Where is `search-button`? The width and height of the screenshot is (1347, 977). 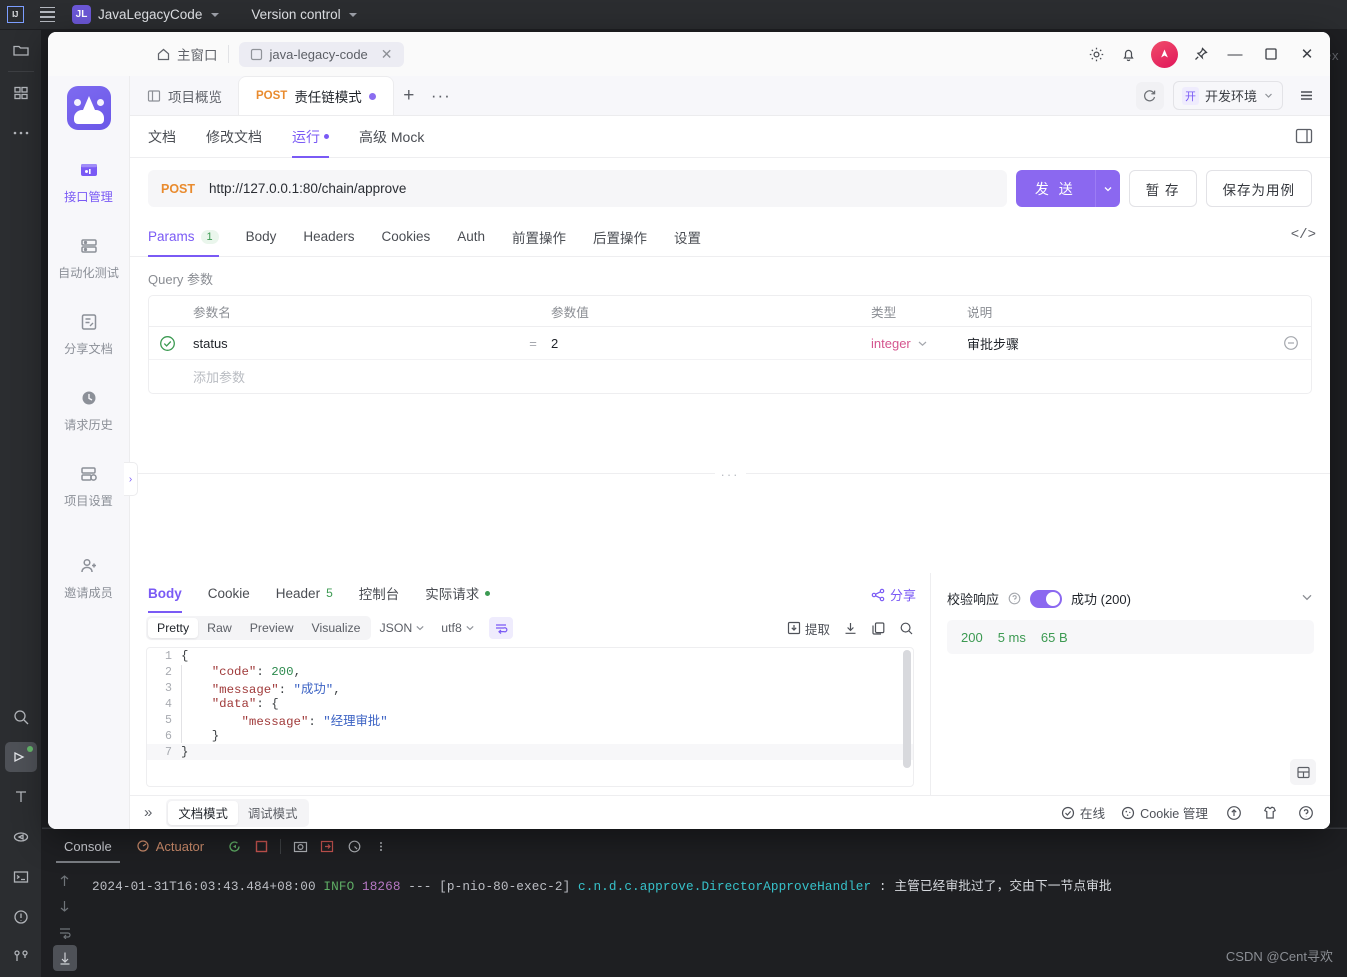 search-button is located at coordinates (906, 628).